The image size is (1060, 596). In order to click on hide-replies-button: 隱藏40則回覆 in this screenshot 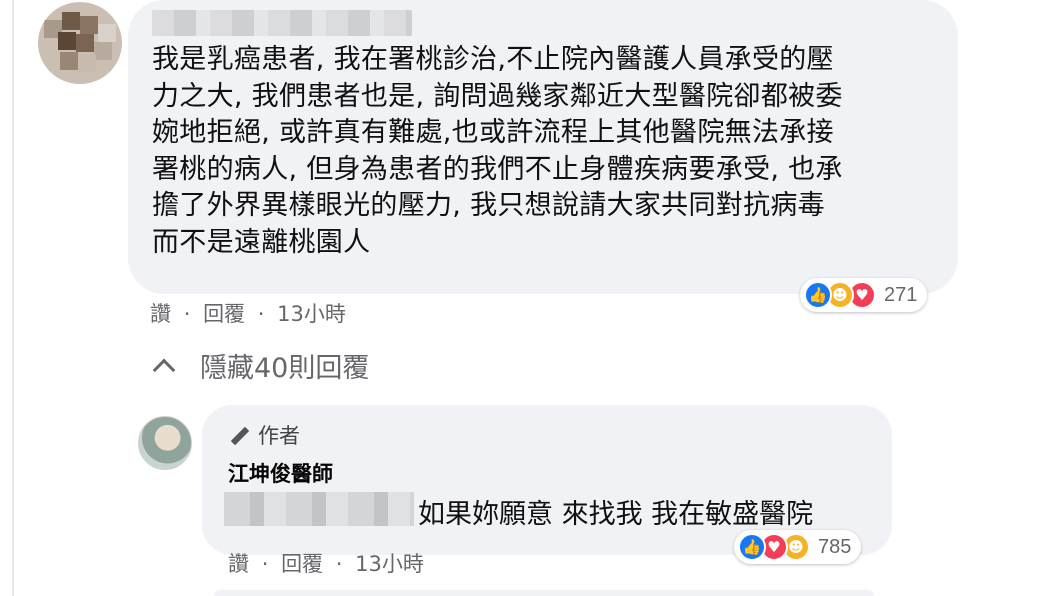, I will do `click(260, 365)`.